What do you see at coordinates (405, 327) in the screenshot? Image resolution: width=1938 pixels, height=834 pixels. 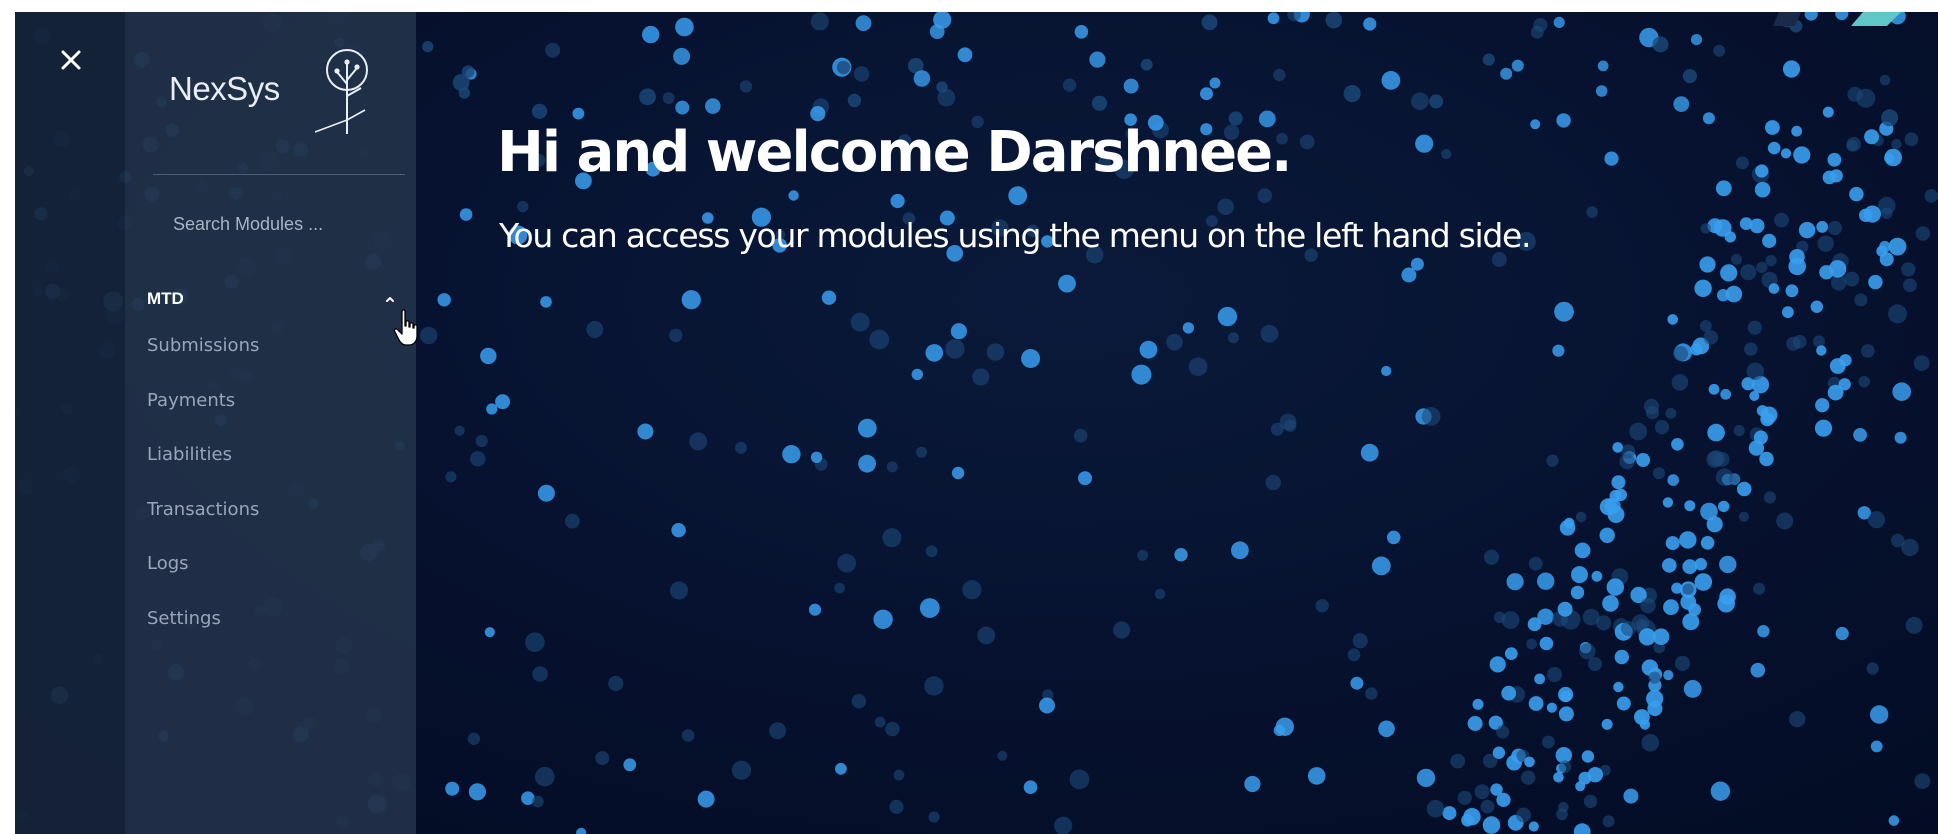 I see `hand-pointer-icon` at bounding box center [405, 327].